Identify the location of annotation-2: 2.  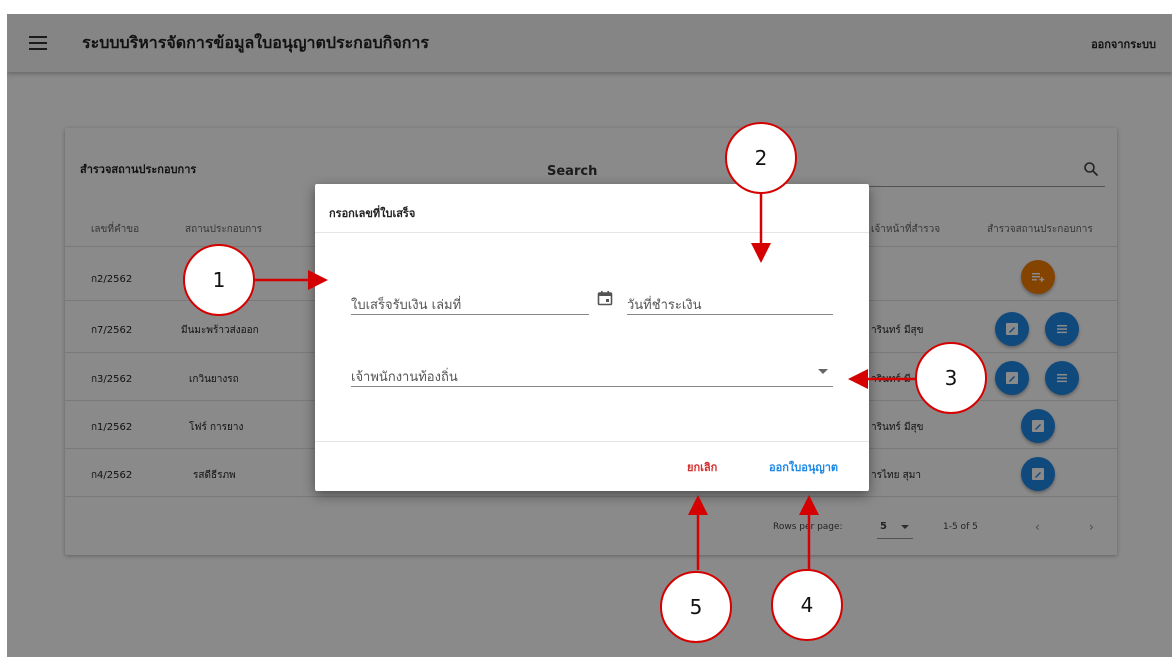
(761, 158).